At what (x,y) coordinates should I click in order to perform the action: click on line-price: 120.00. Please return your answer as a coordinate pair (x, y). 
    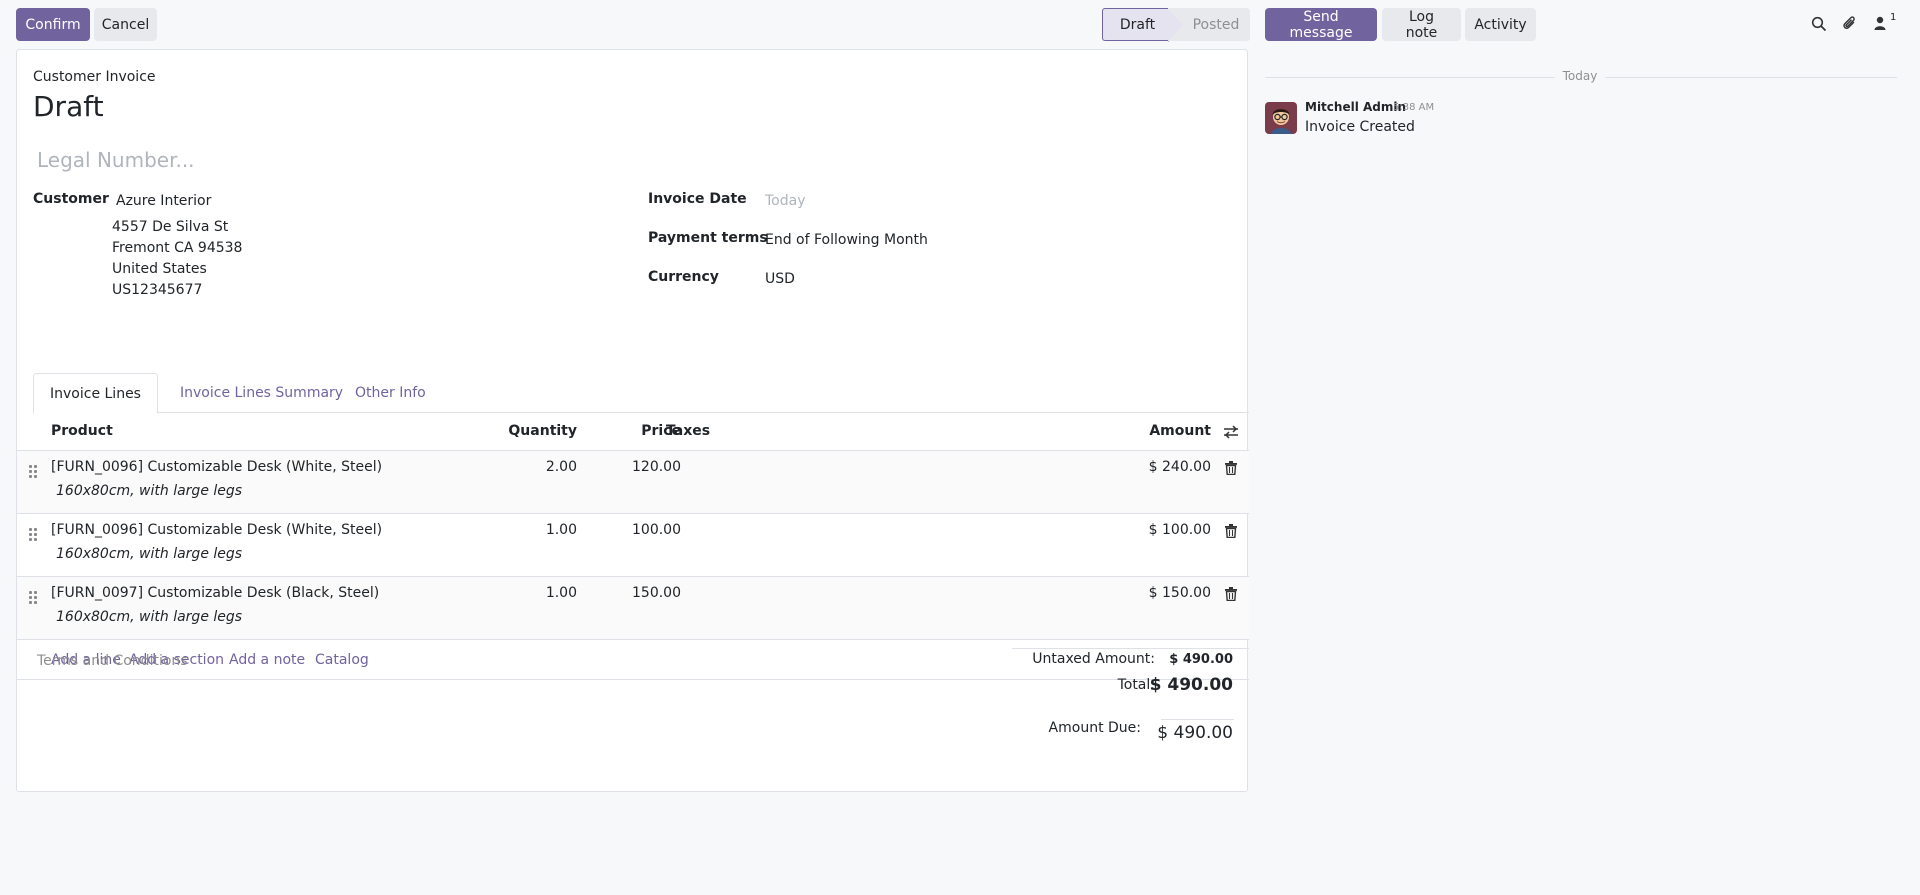
    Looking at the image, I should click on (639, 467).